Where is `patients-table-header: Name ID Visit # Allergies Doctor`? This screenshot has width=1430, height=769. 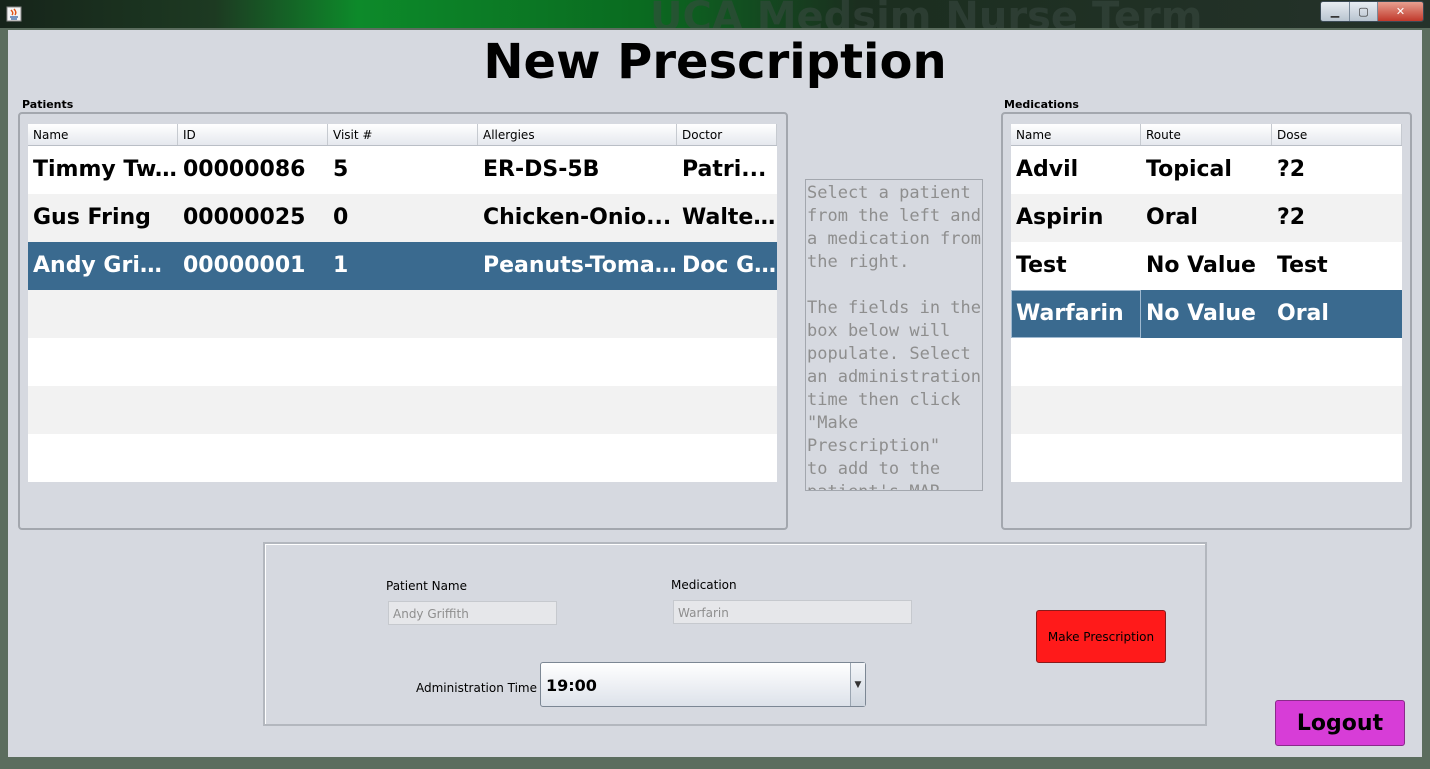
patients-table-header: Name ID Visit # Allergies Doctor is located at coordinates (402, 135).